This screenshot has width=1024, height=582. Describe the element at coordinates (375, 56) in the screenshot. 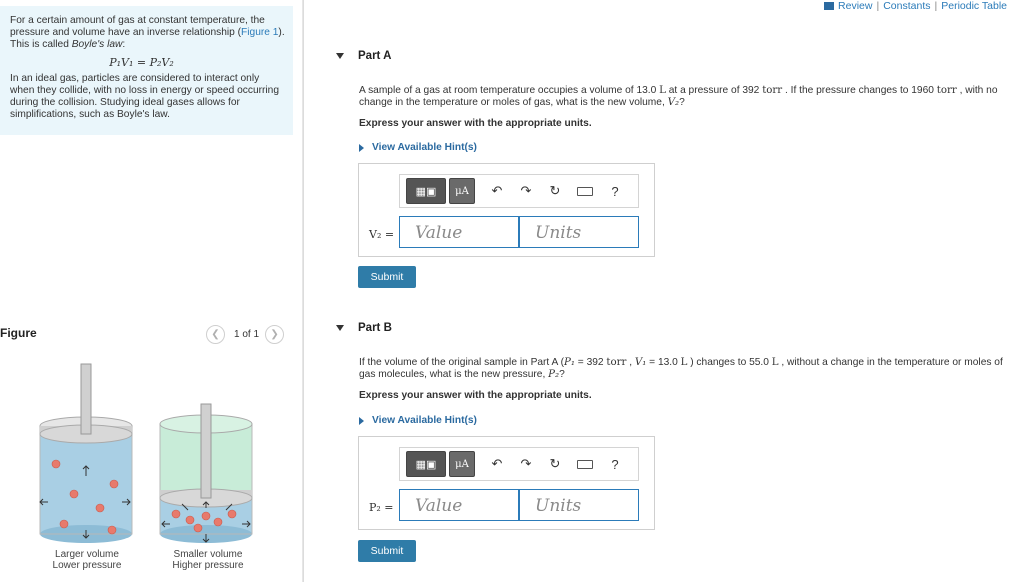

I see `part-a-title: Part A` at that location.